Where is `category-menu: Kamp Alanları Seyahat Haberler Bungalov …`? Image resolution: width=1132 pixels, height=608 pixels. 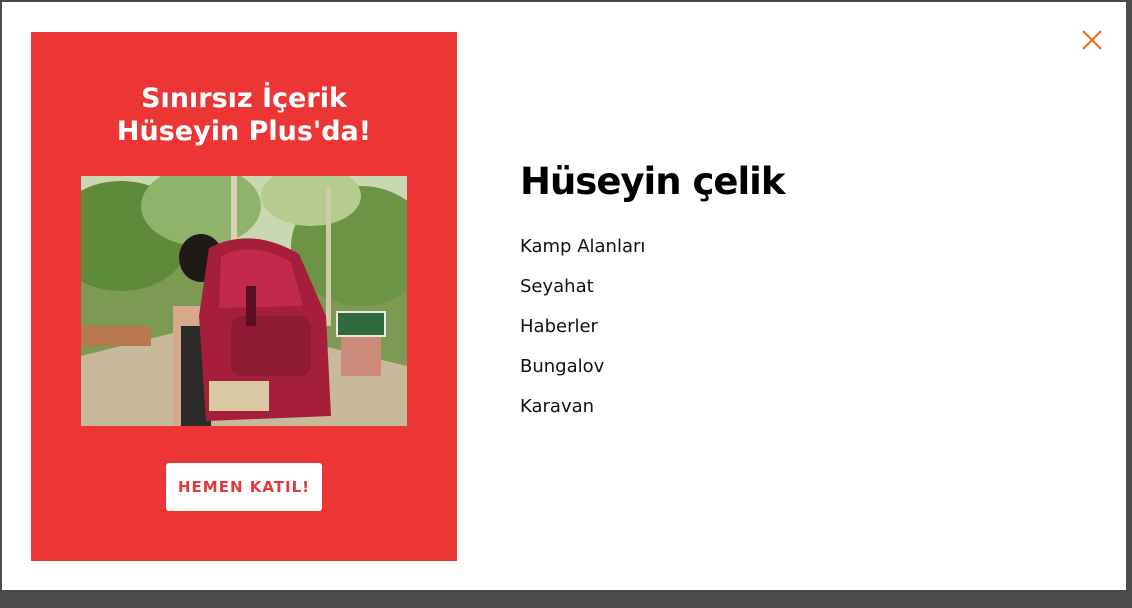 category-menu: Kamp Alanları Seyahat Haberler Bungalov … is located at coordinates (582, 332).